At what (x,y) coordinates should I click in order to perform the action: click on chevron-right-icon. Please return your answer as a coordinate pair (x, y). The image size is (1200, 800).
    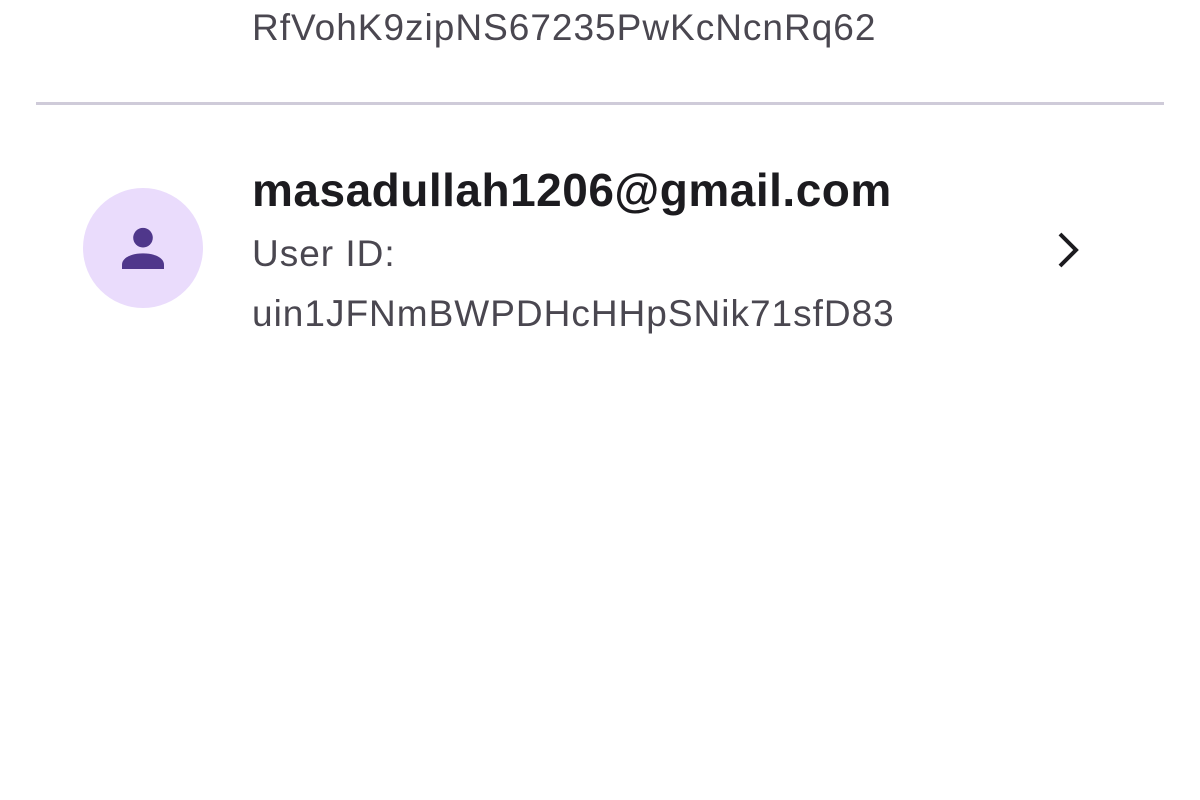
    Looking at the image, I should click on (1070, 250).